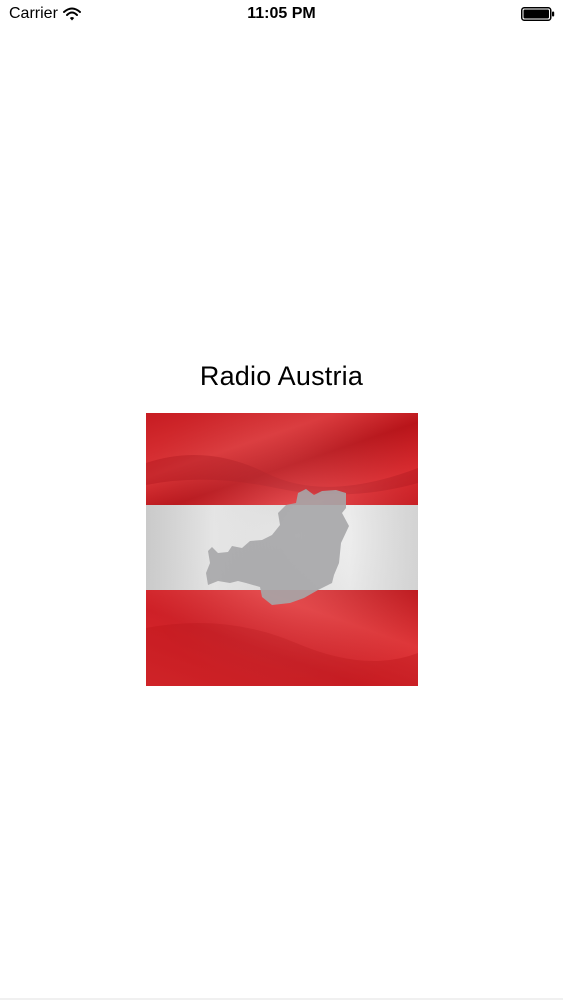 This screenshot has width=563, height=1000. I want to click on app-title: Radio Austria, so click(281, 376).